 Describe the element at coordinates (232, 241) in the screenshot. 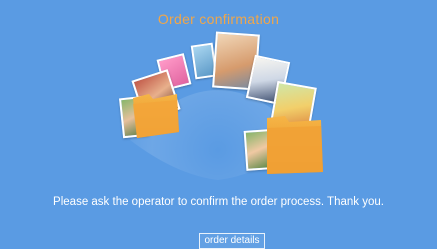

I see `order-details-button: order details` at that location.